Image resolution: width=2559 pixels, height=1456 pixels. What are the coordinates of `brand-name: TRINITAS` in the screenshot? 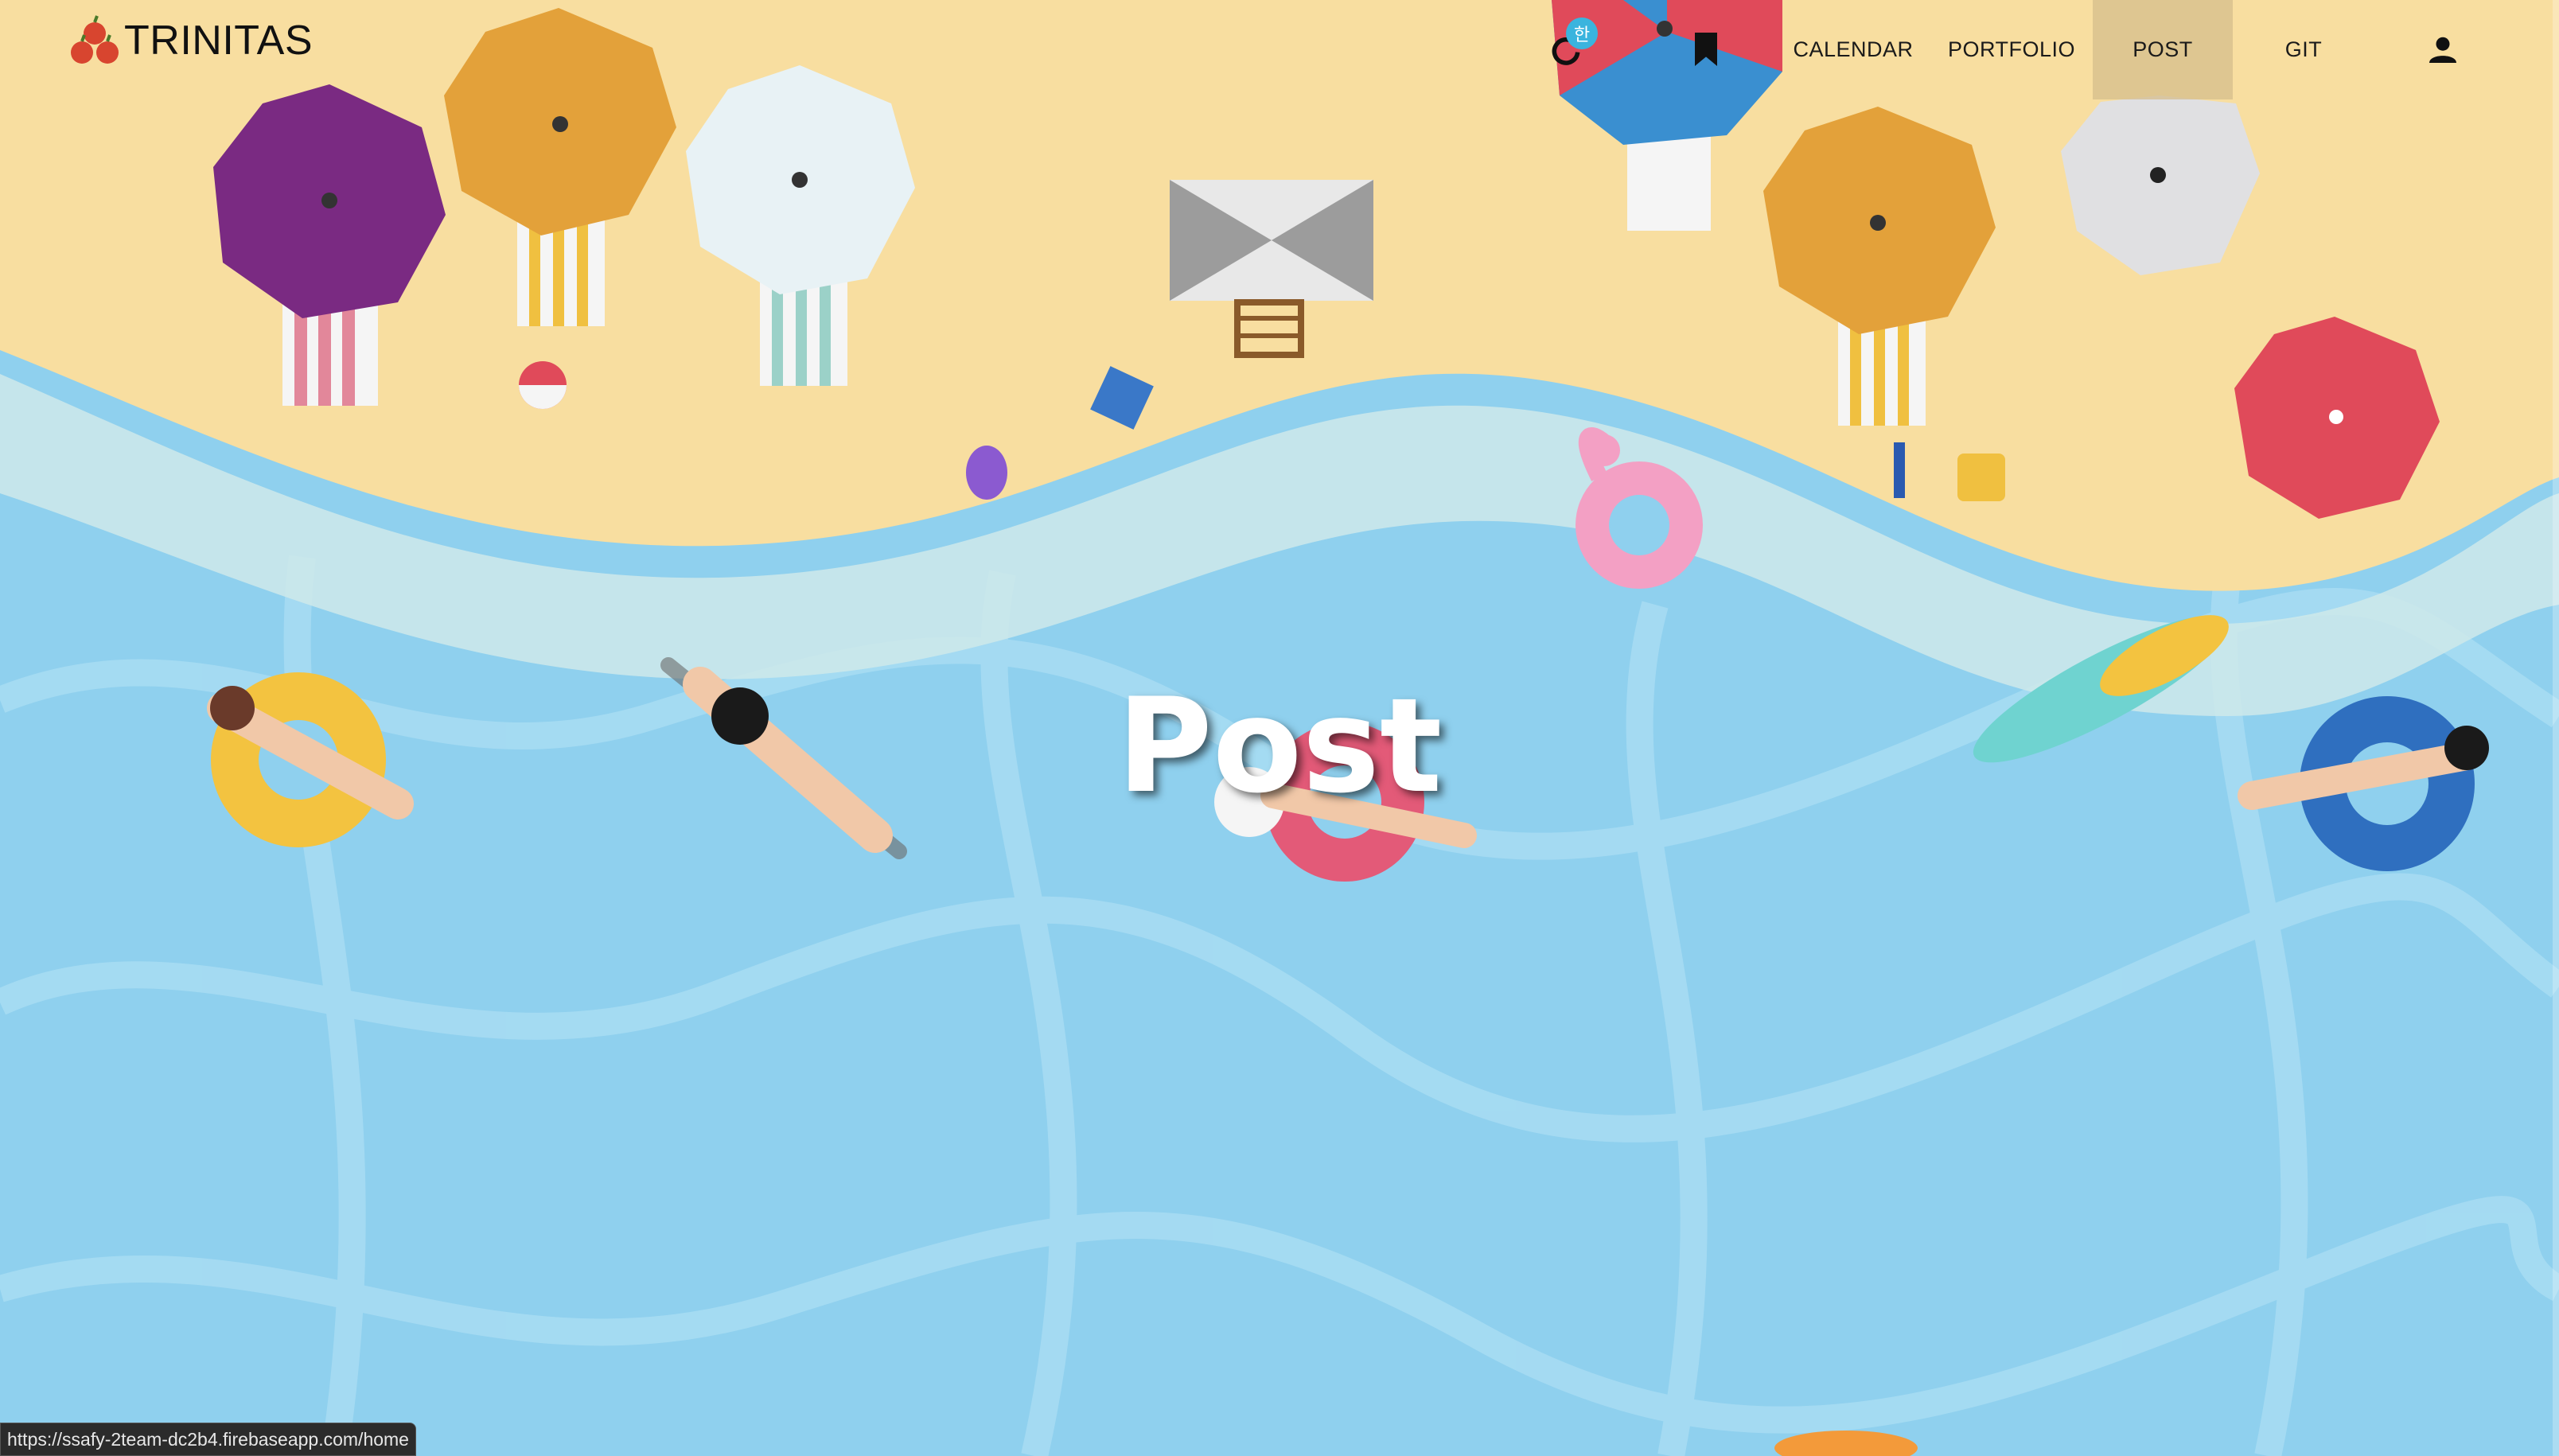 It's located at (219, 41).